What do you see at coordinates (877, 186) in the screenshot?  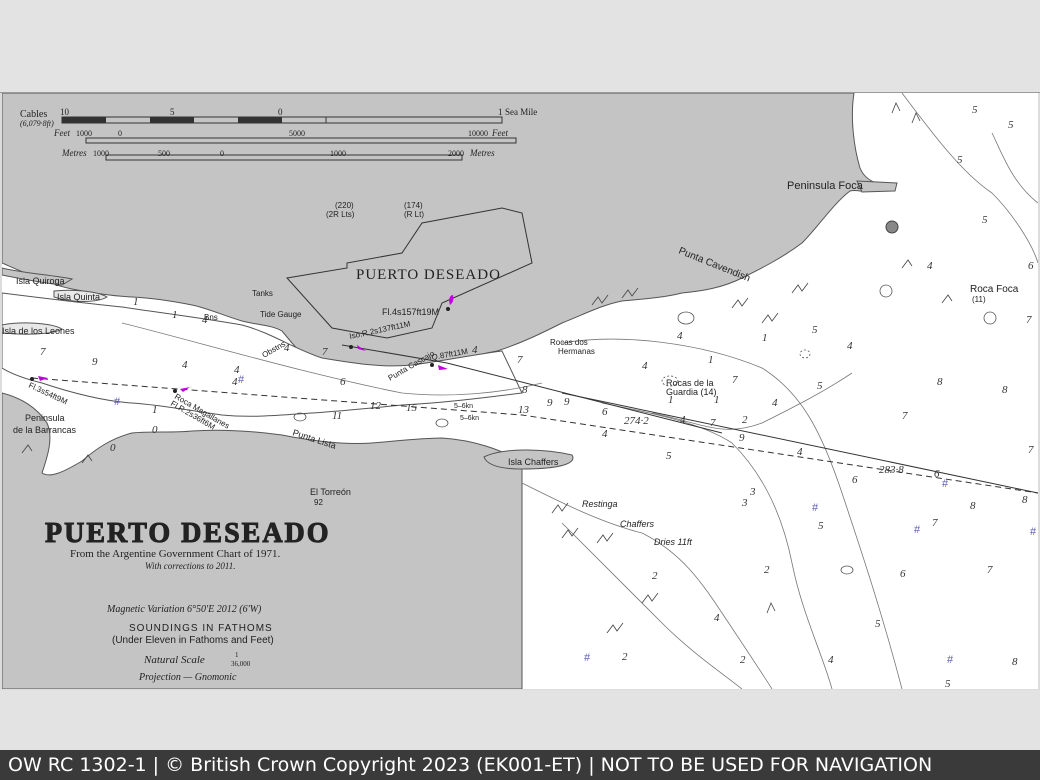 I see `peninsula-foca-tip` at bounding box center [877, 186].